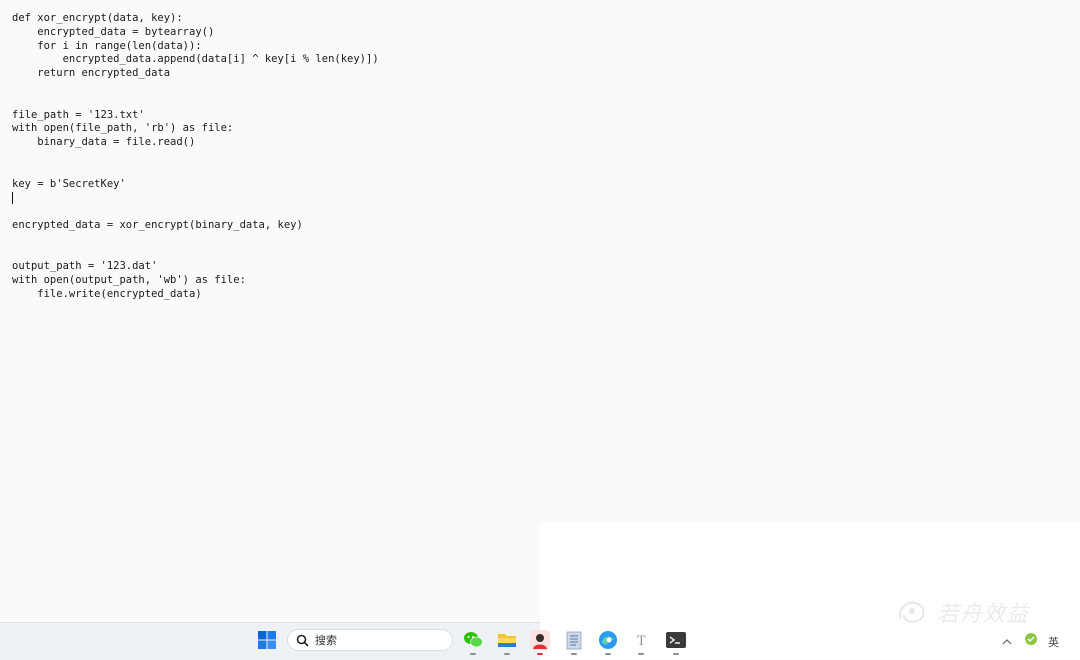  I want to click on notepad-icon, so click(574, 640).